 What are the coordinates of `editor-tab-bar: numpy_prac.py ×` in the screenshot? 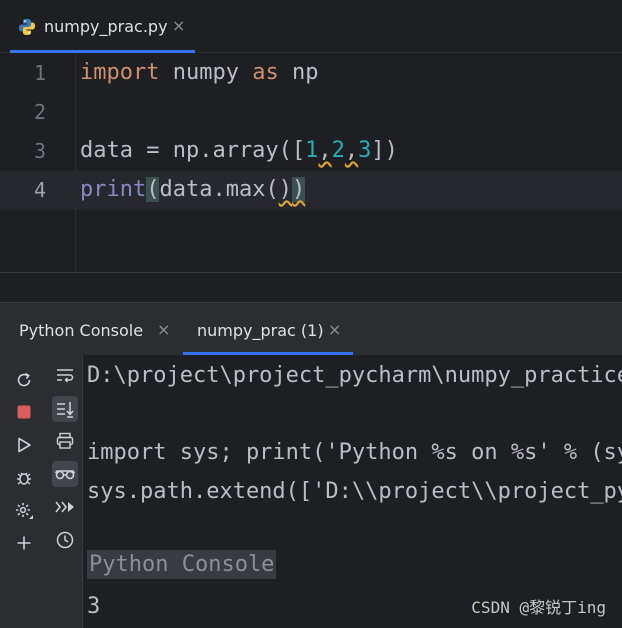 It's located at (311, 26).